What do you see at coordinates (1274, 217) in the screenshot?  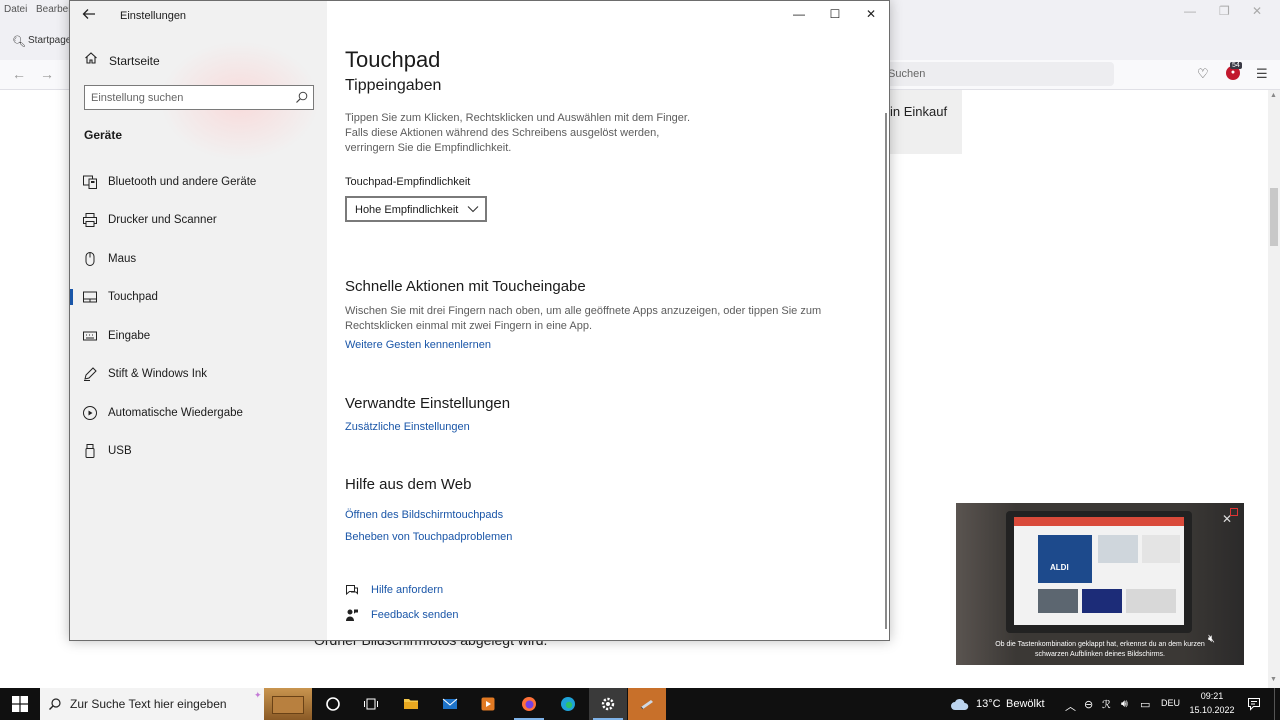 I see `scrollbar-thumb` at bounding box center [1274, 217].